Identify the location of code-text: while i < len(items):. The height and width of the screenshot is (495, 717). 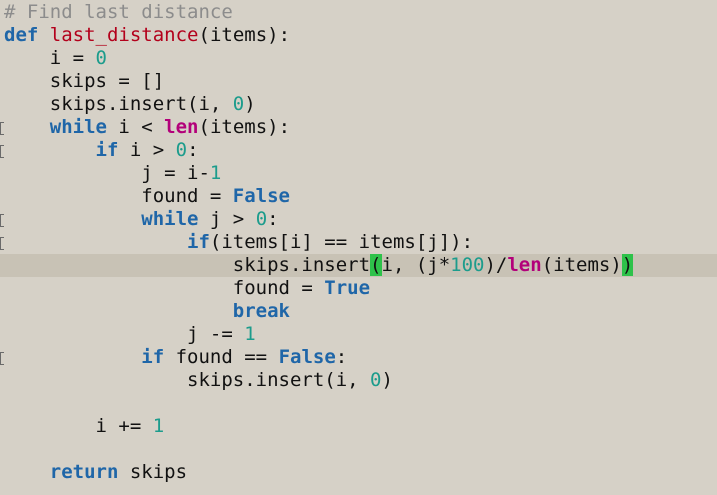
(147, 127).